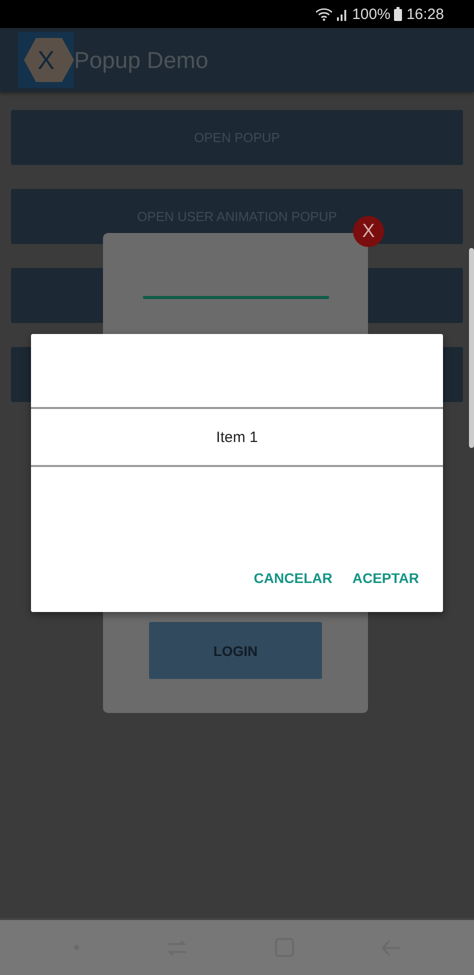 The height and width of the screenshot is (975, 474). Describe the element at coordinates (46, 60) in the screenshot. I see `app-logo: X` at that location.